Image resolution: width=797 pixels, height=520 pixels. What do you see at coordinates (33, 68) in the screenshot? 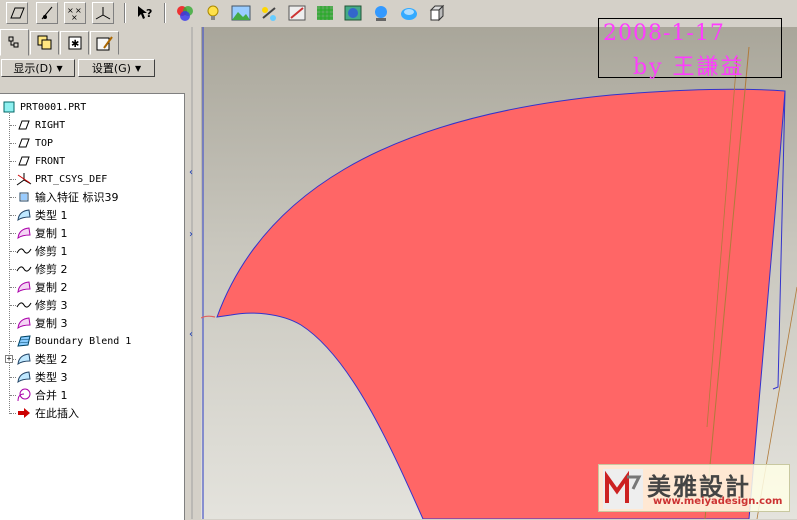
I see `show-menu-label: 显示(D)` at bounding box center [33, 68].